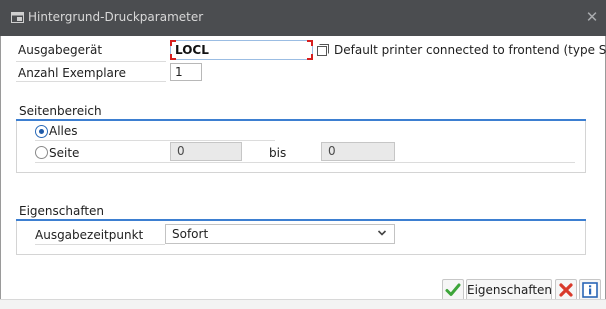 Image resolution: width=606 pixels, height=309 pixels. I want to click on properties-header: Eigenschaften, so click(301, 212).